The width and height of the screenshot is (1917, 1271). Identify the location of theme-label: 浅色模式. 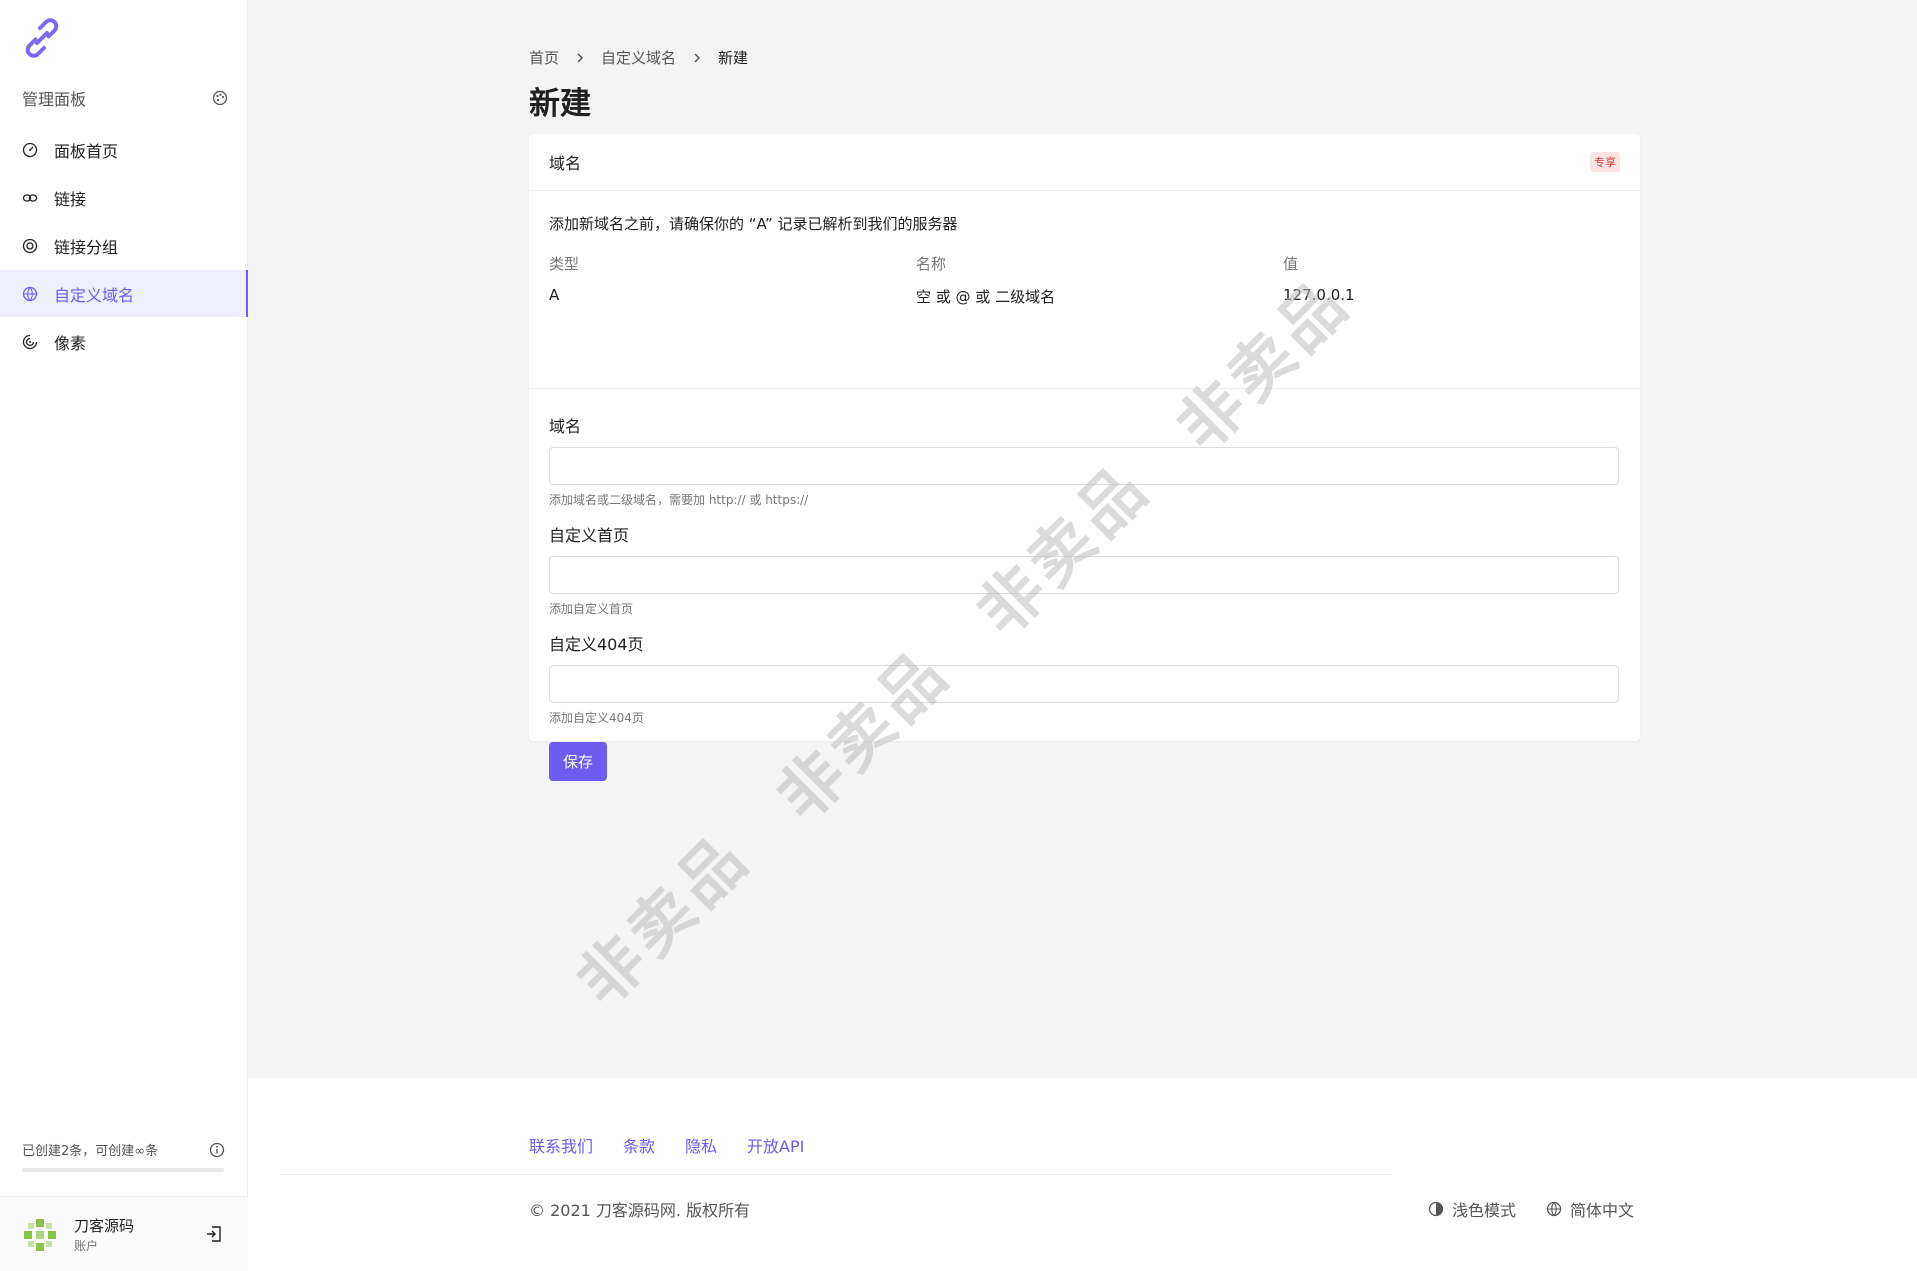
(1484, 1210).